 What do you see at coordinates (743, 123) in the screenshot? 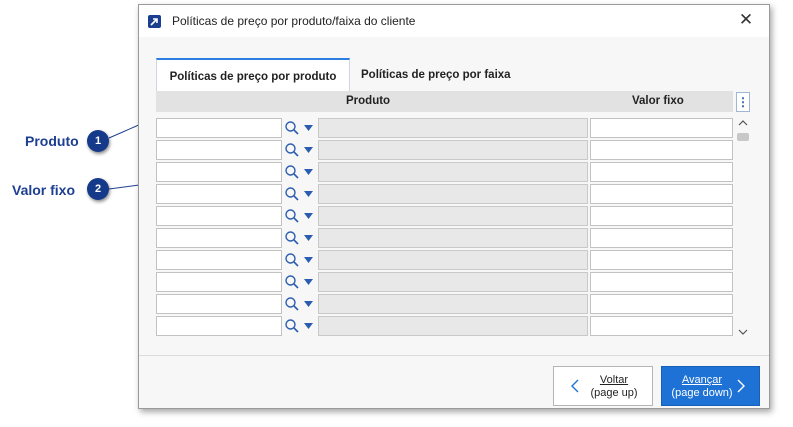
I see `scroll-up-icon` at bounding box center [743, 123].